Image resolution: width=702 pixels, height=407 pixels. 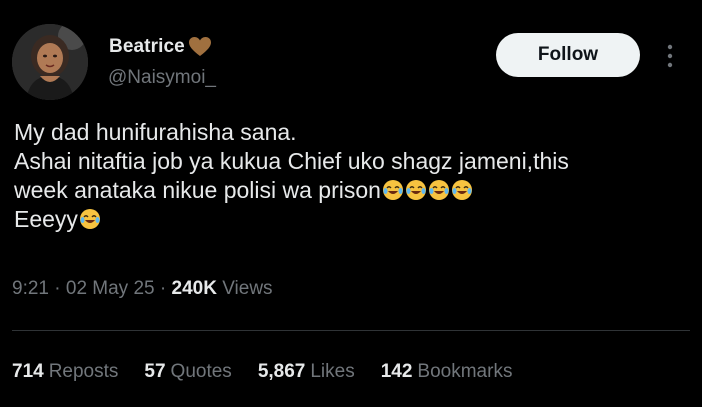 I want to click on bookmarks-stat: 142 Bookmarks, so click(x=447, y=372).